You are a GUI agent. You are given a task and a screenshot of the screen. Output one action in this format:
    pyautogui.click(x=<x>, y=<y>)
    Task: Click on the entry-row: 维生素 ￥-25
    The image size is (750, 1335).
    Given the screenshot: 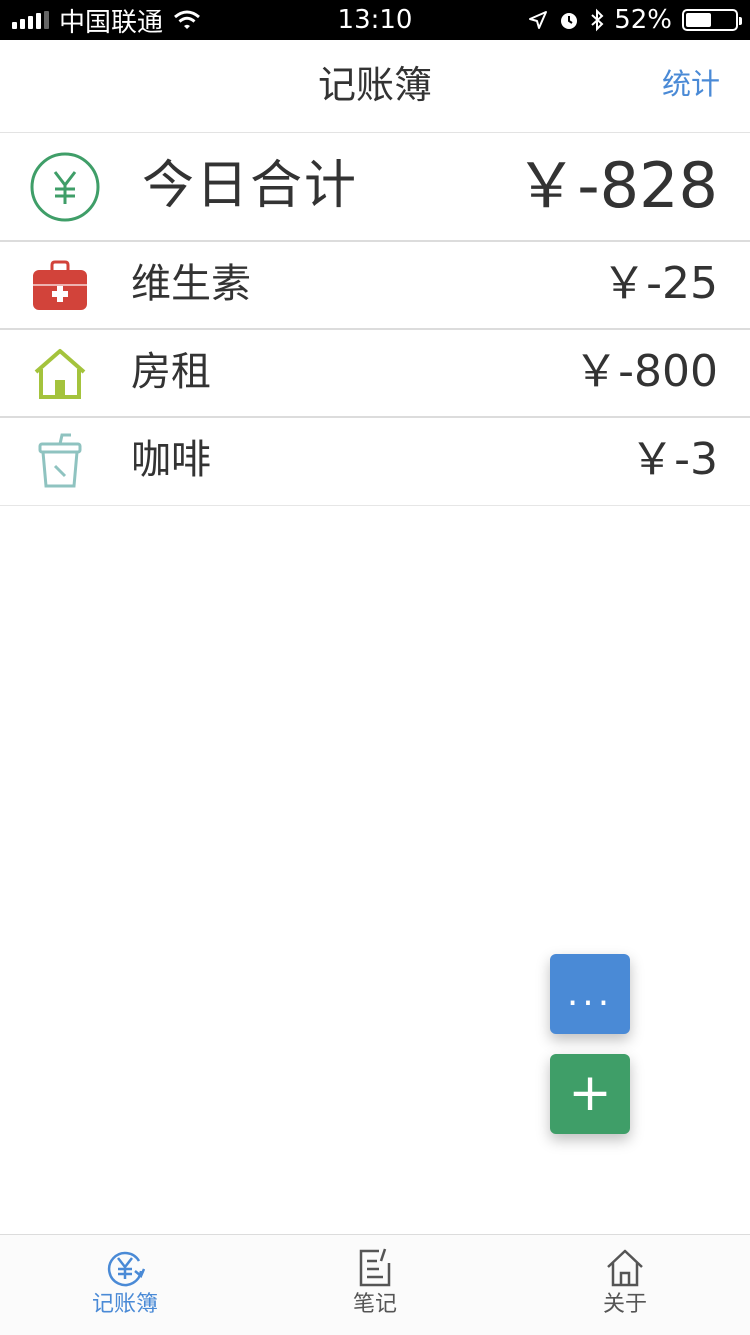 What is the action you would take?
    pyautogui.click(x=375, y=286)
    